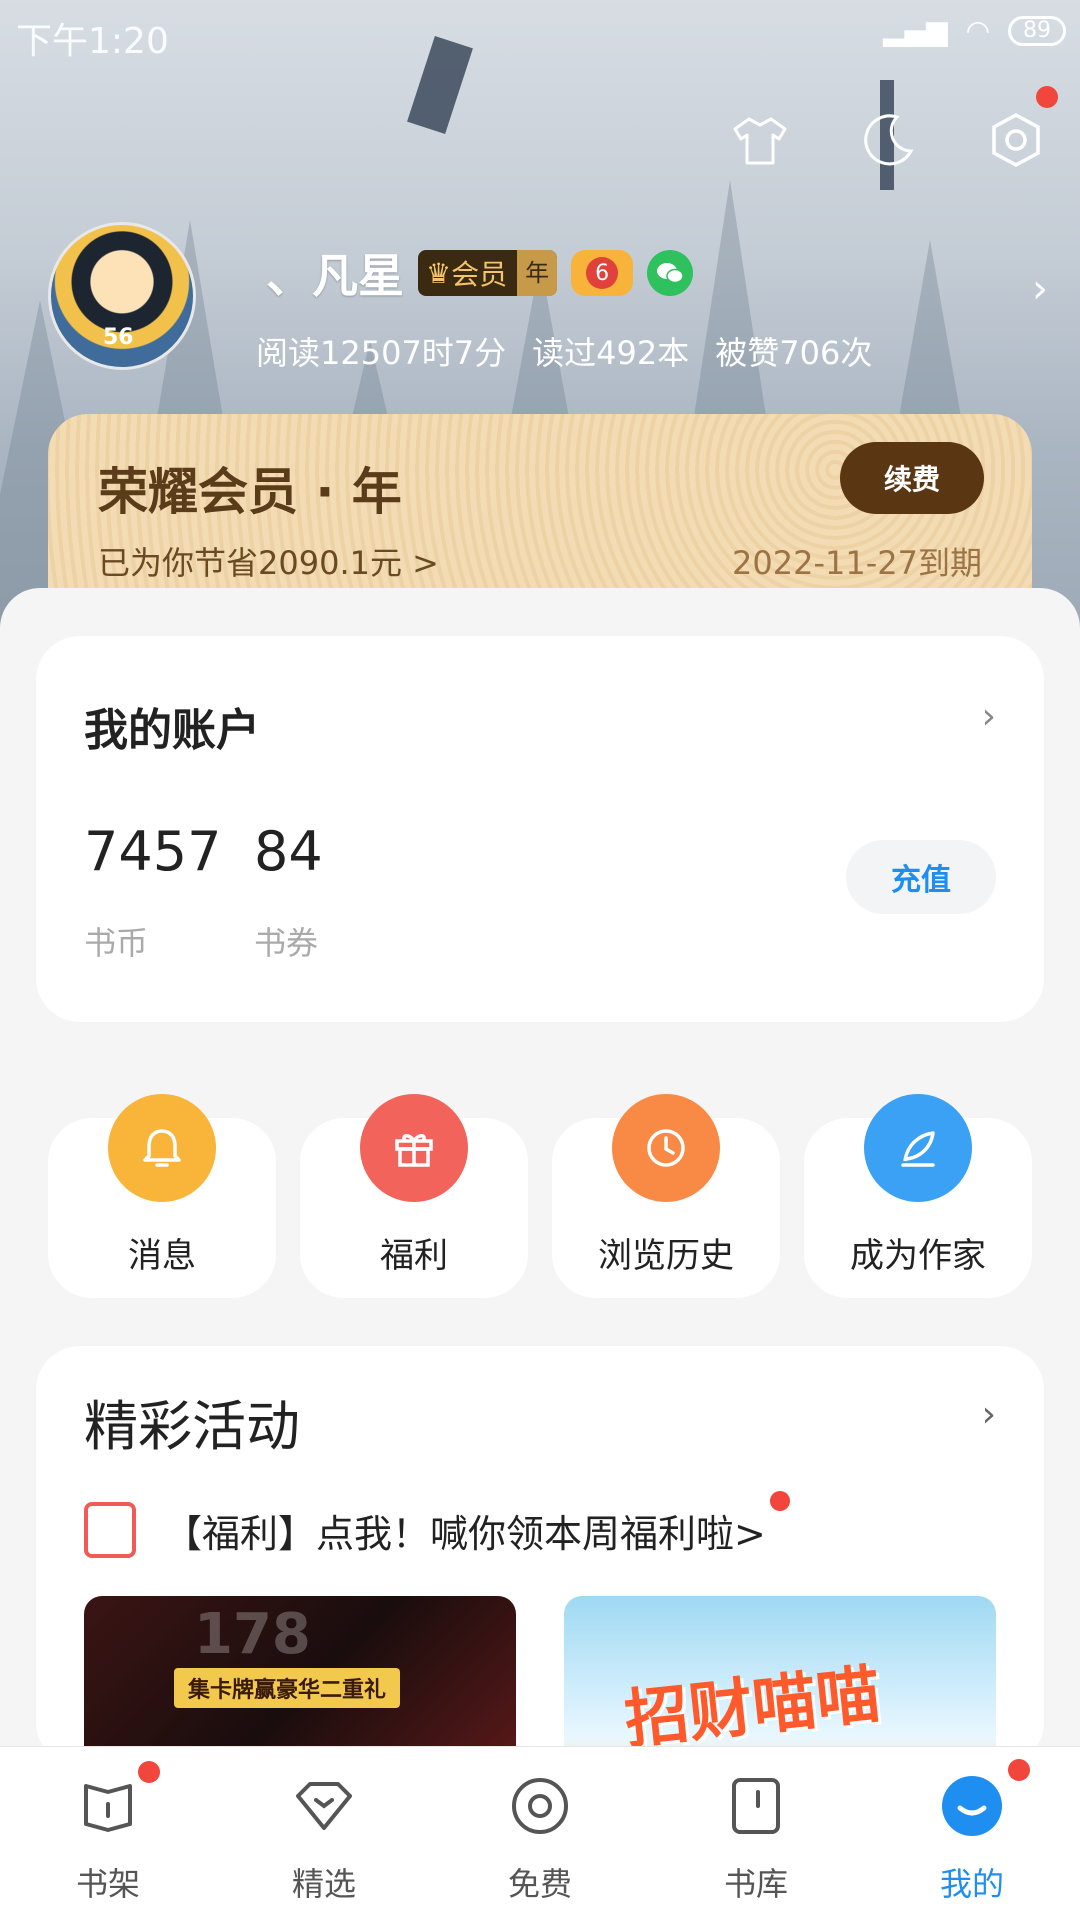 The image size is (1080, 1920). I want to click on name-row: 、凡星 ♛ 会员 年 6, so click(480, 273).